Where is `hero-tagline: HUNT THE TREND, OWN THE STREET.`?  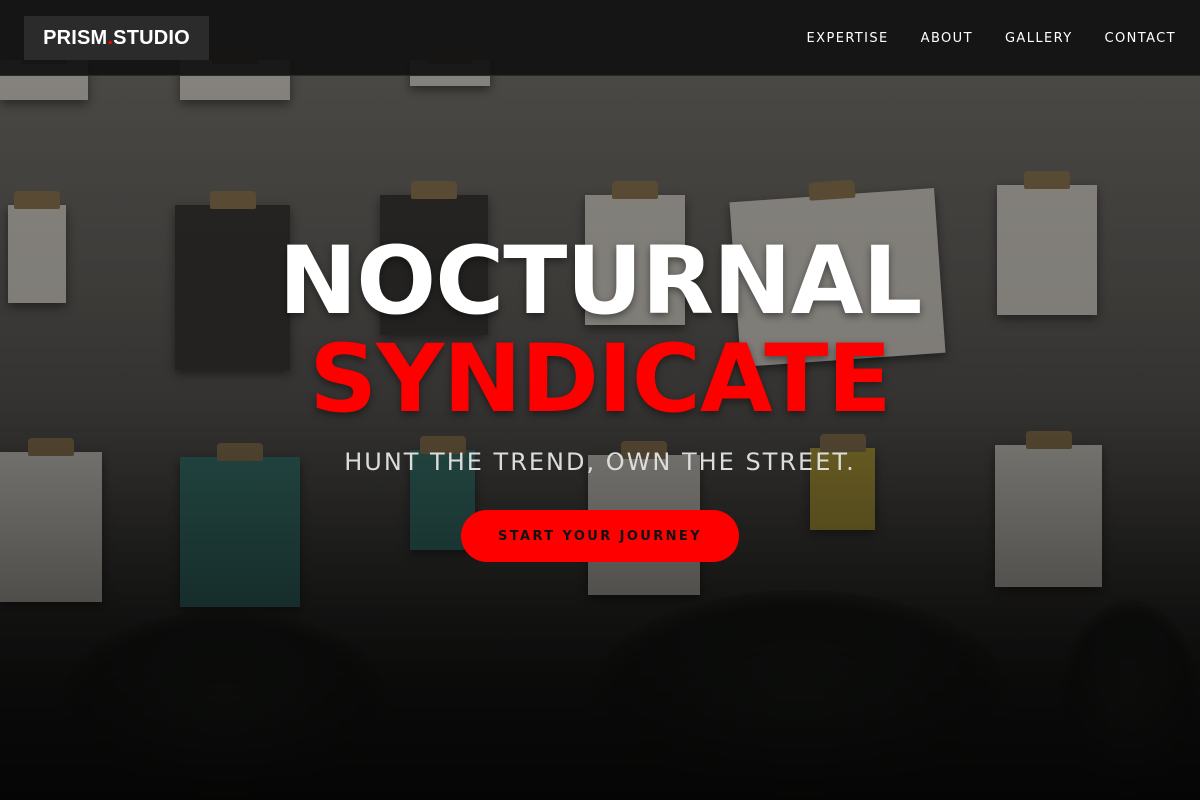
hero-tagline: HUNT THE TREND, OWN THE STREET. is located at coordinates (600, 462).